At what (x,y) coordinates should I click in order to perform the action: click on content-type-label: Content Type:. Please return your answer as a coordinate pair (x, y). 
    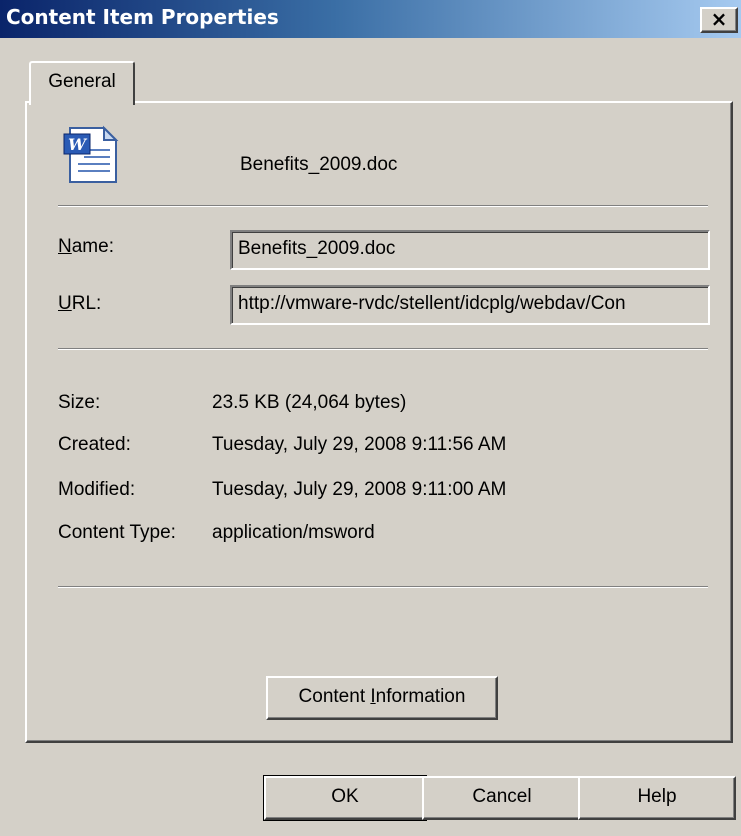
    Looking at the image, I should click on (117, 532).